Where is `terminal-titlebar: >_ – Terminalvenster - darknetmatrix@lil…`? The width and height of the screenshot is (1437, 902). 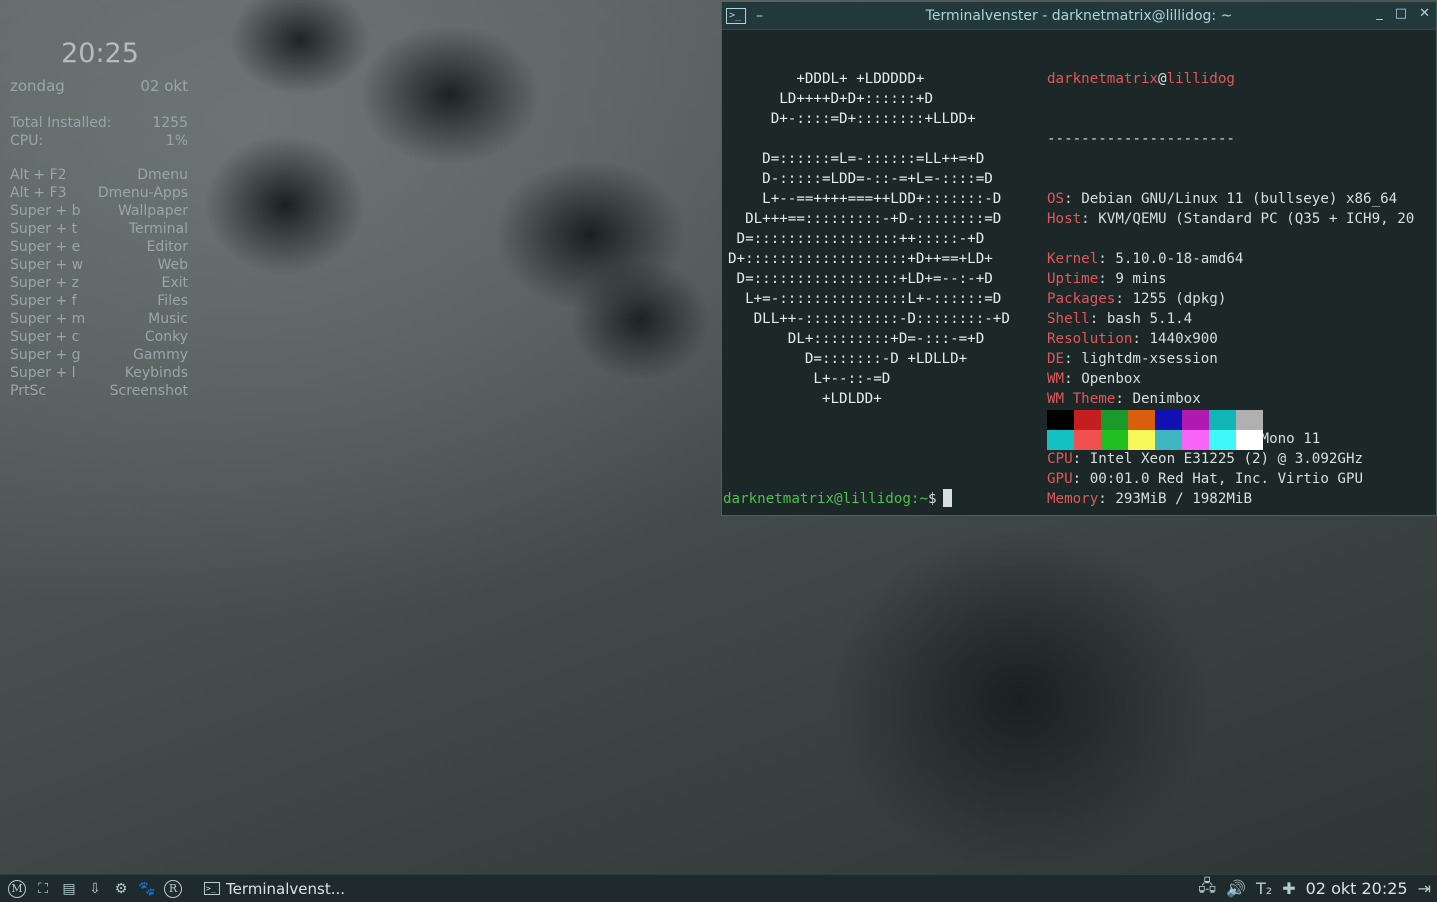
terminal-titlebar: >_ – Terminalvenster - darknetmatrix@lil… is located at coordinates (1079, 16).